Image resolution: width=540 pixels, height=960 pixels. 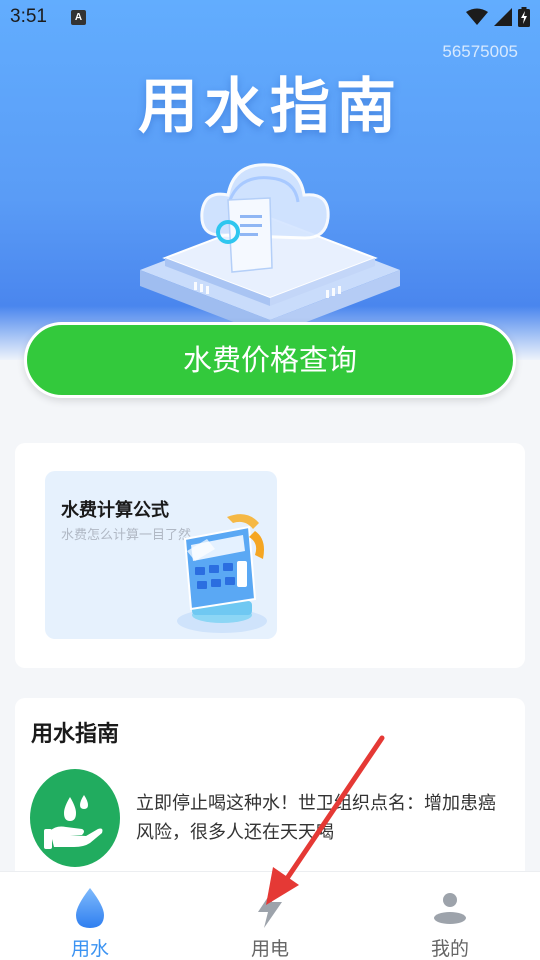 I want to click on lightning-icon, so click(x=270, y=908).